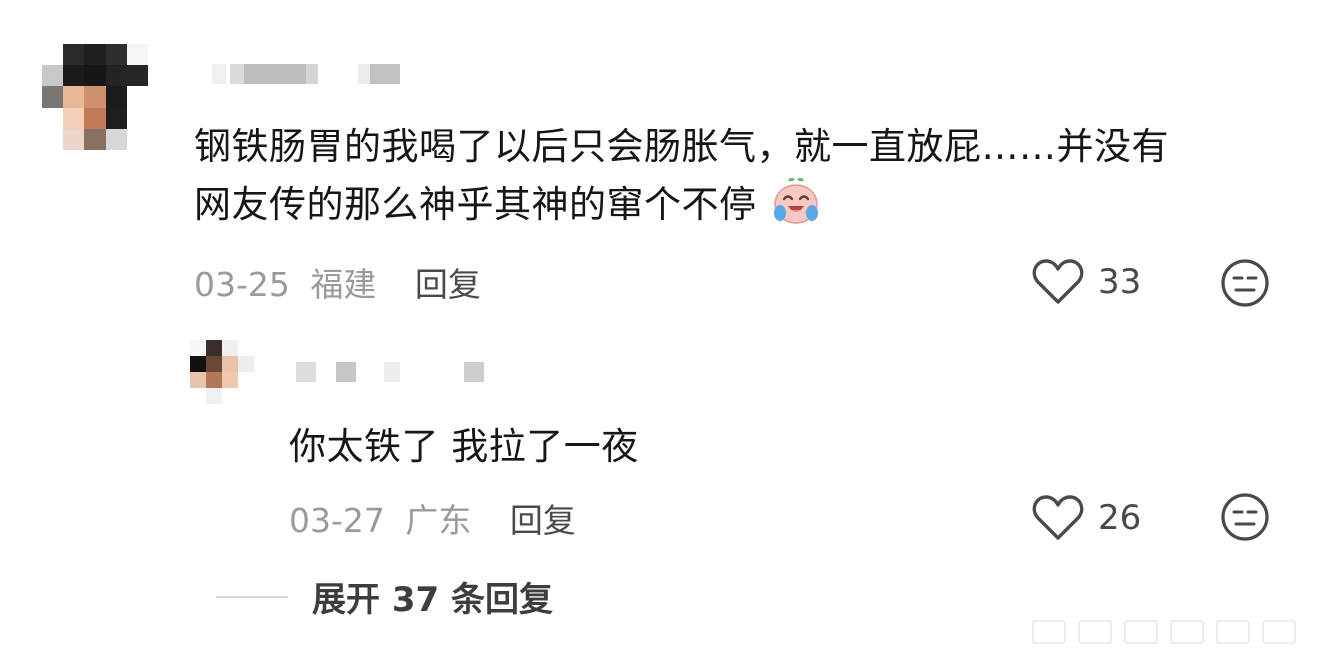  I want to click on reply-meta: 03-27 广东 回复, so click(432, 518).